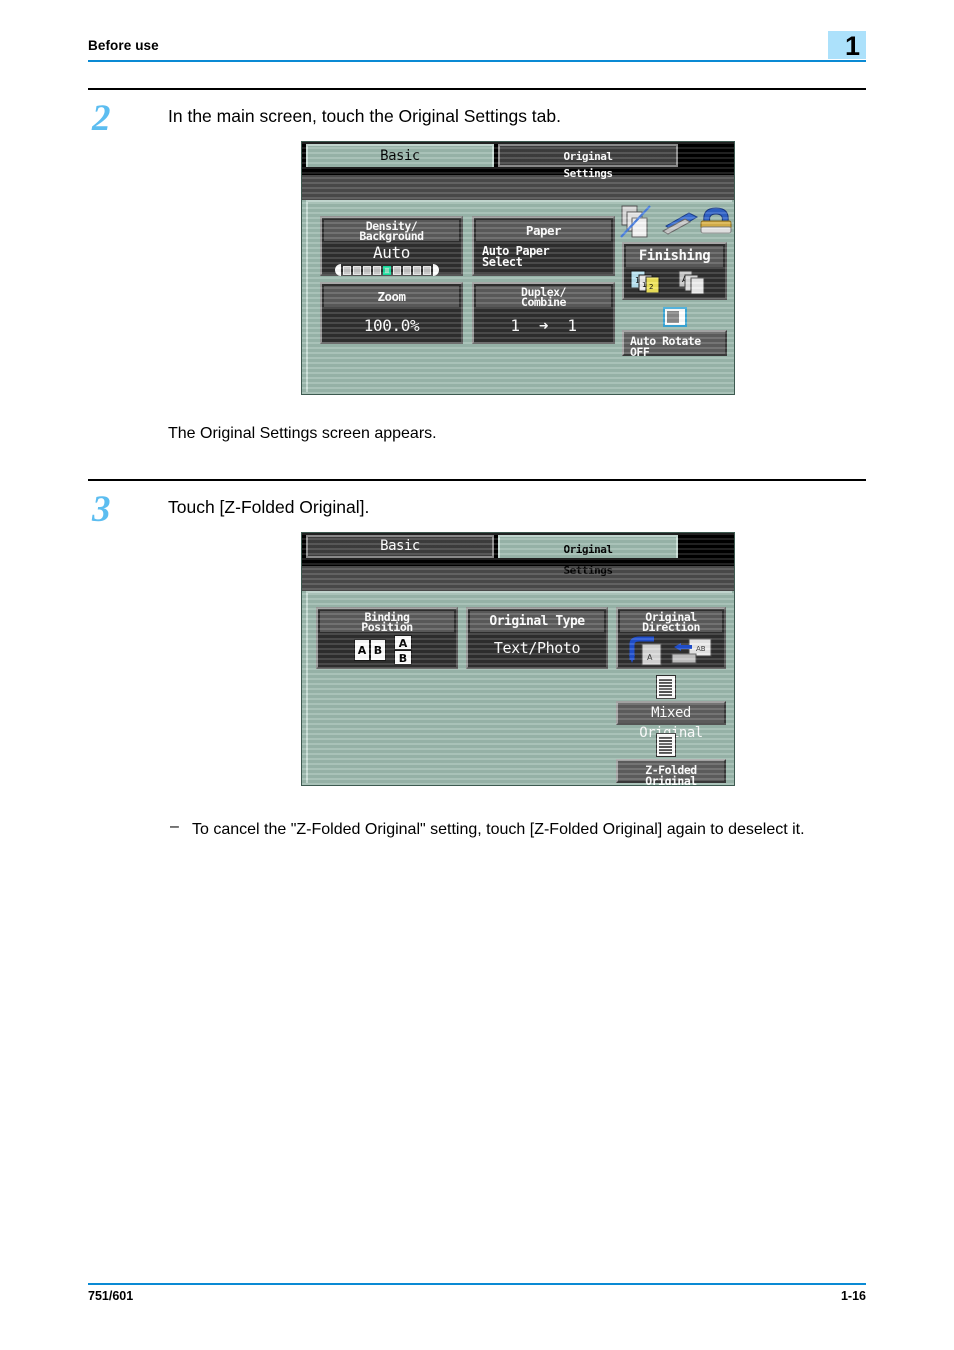 Image resolution: width=954 pixels, height=1350 pixels. Describe the element at coordinates (645, 282) in the screenshot. I see `collated-pages-icon: 1 1 2` at that location.